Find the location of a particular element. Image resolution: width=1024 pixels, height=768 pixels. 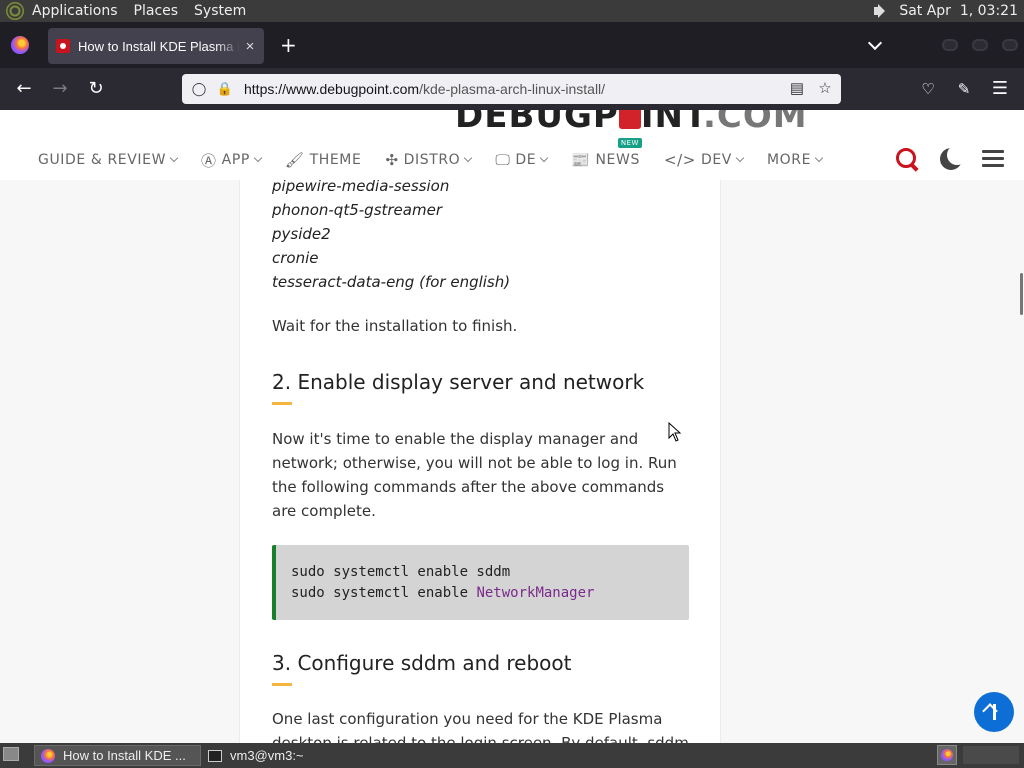

workspace-switcher-icon is located at coordinates (947, 755).